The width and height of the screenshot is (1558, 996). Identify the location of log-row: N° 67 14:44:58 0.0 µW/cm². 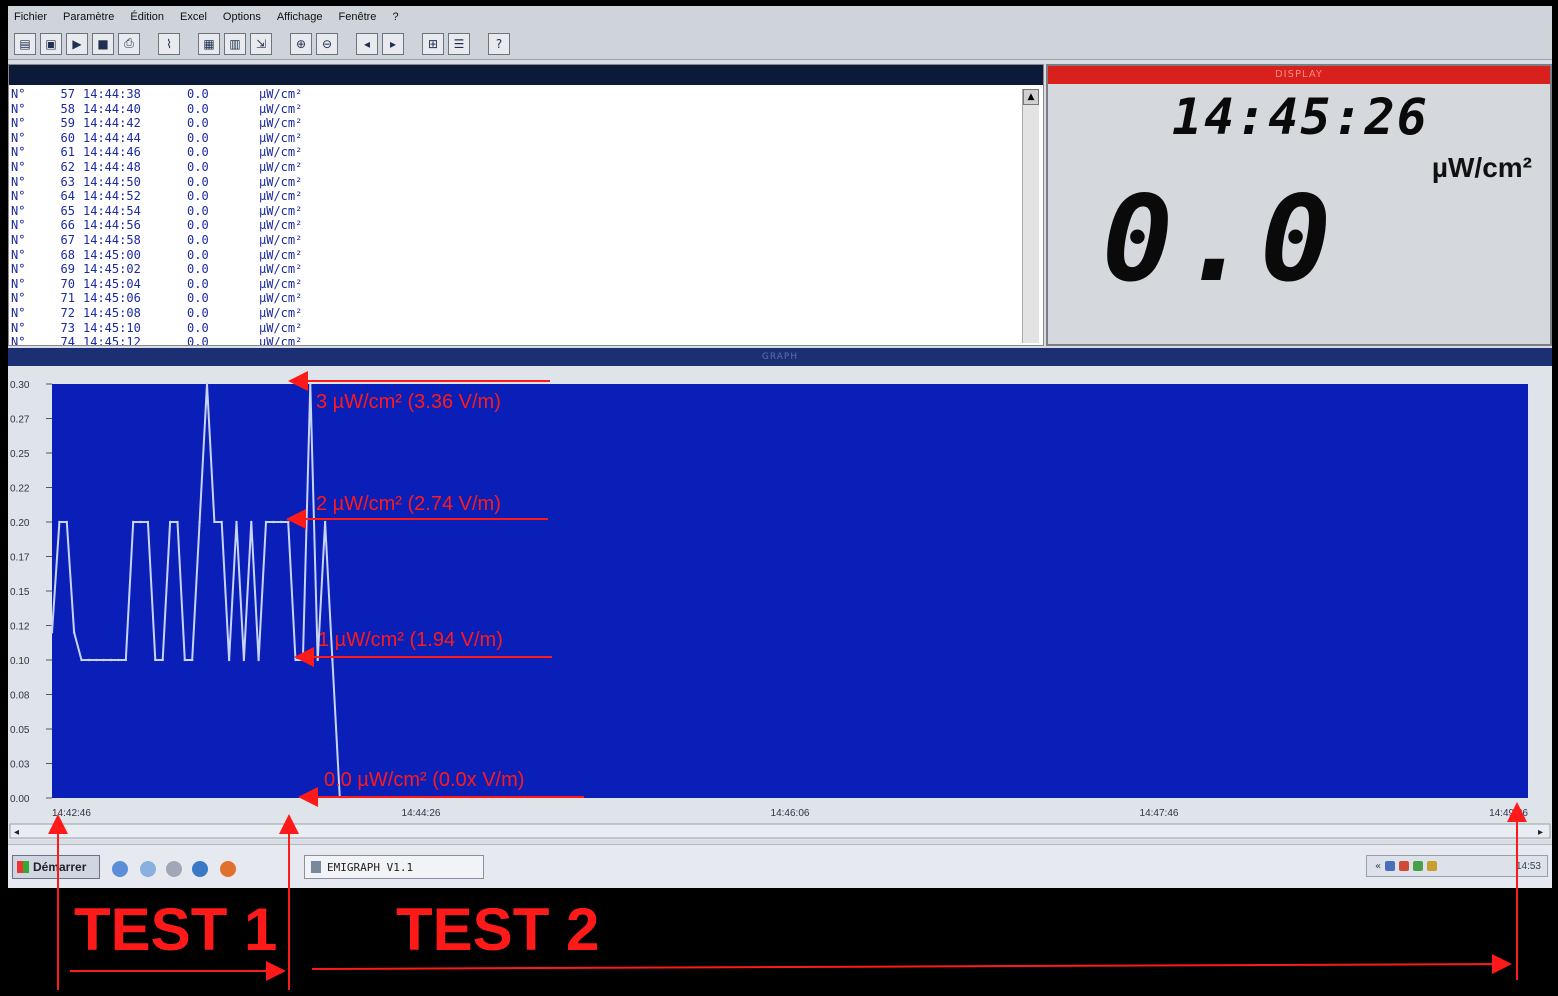
(516, 240).